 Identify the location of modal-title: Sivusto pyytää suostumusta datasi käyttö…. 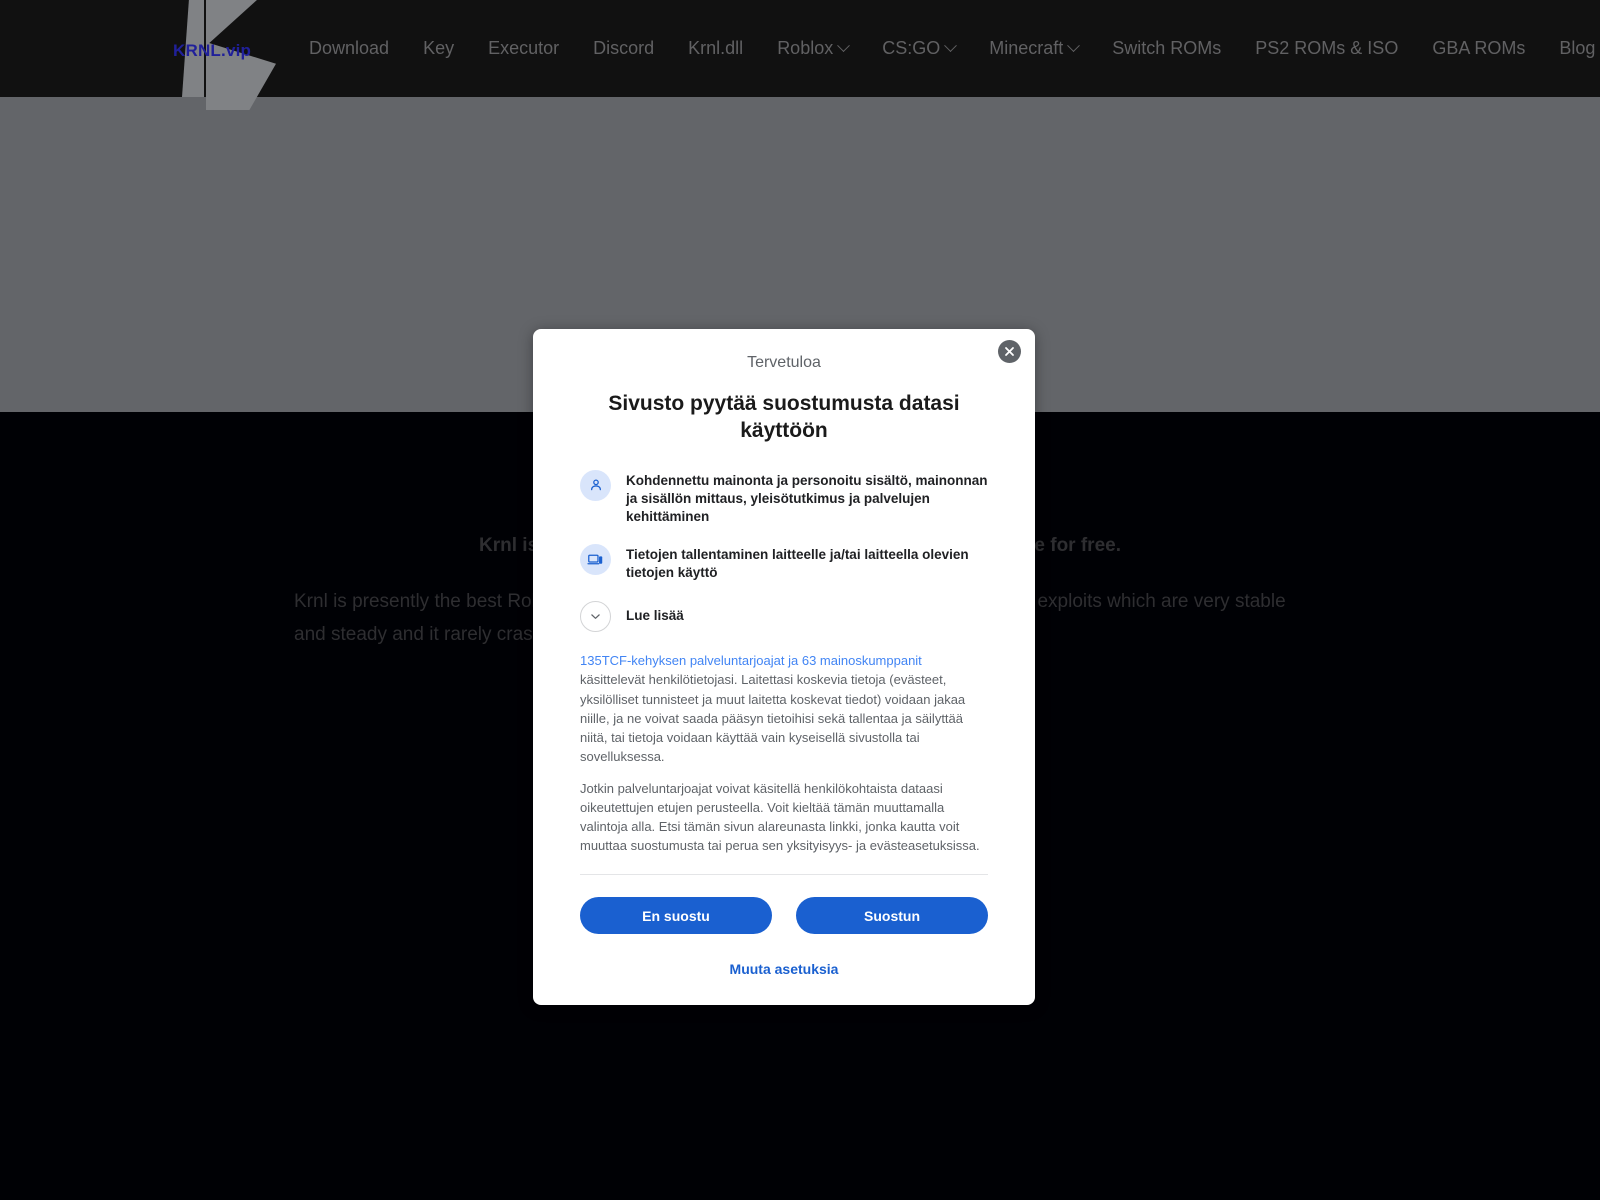
(784, 417).